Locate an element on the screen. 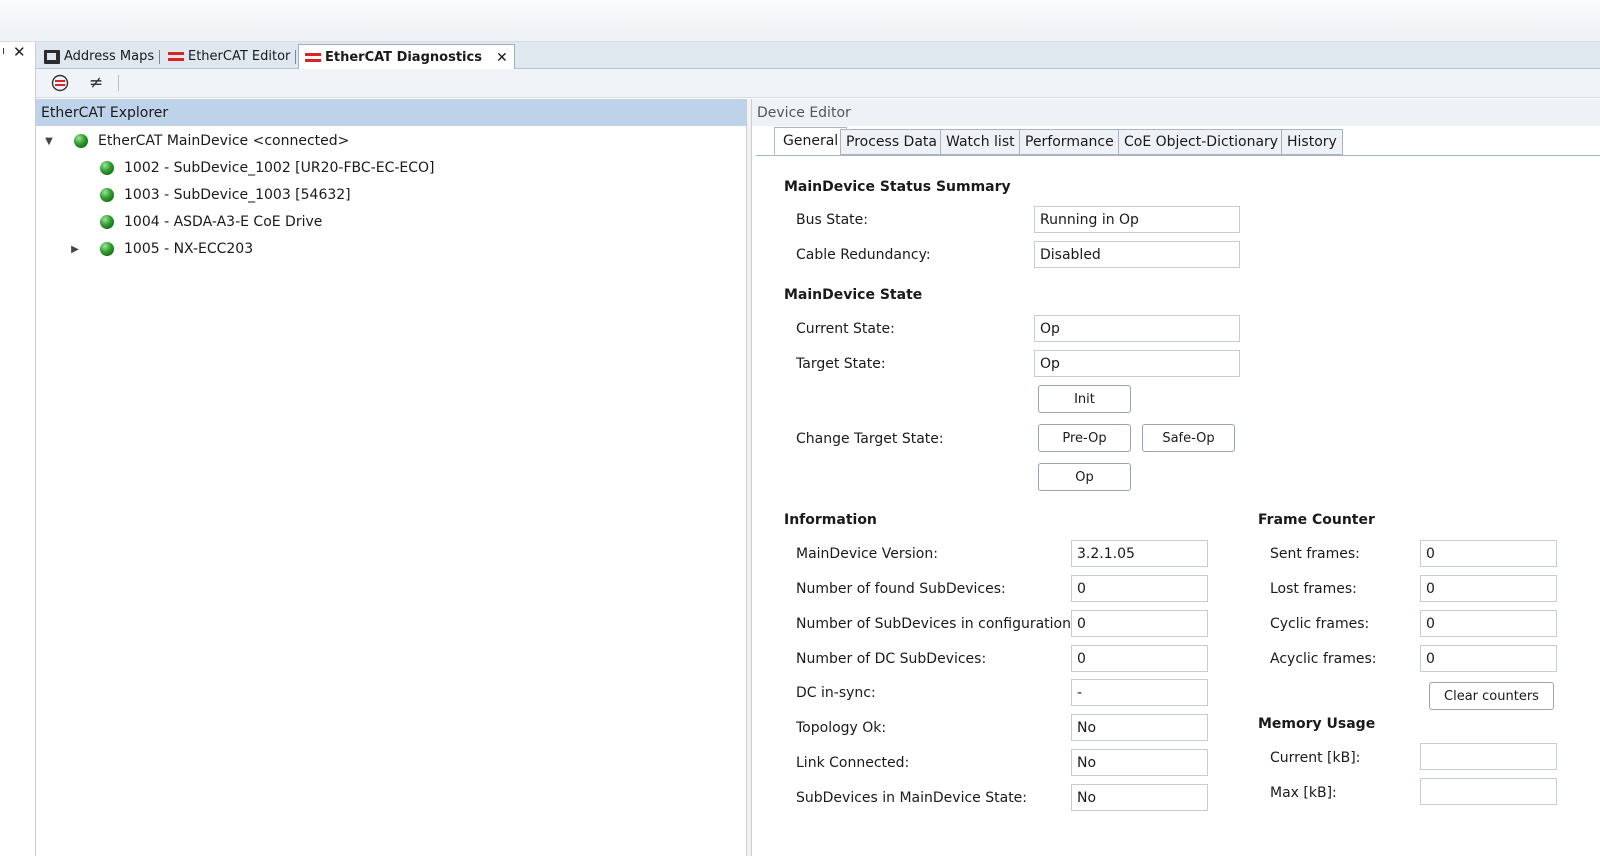 The height and width of the screenshot is (856, 1600). lost-frames-label: Lost frames: is located at coordinates (1313, 589).